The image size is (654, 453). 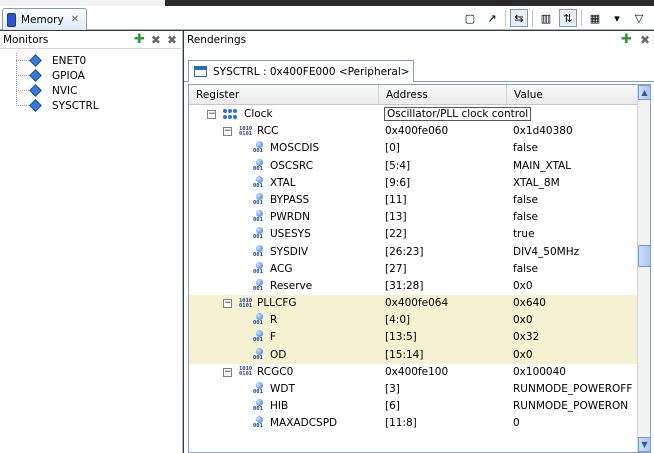 I want to click on table-row-wdt: 001 WDT [3] RUNMODE_POWEROFF, so click(x=413, y=389).